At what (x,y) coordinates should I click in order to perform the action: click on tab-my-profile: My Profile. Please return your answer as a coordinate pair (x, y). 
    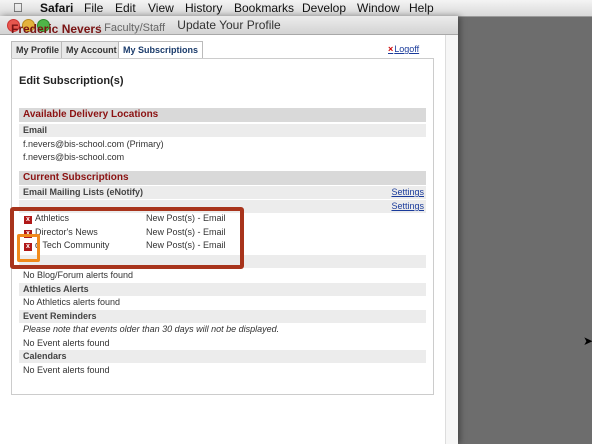
    Looking at the image, I should click on (38, 49).